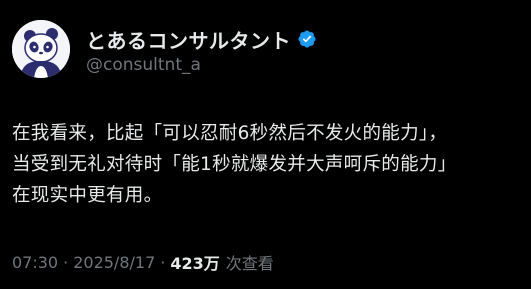 The image size is (531, 289). What do you see at coordinates (143, 65) in the screenshot?
I see `author-handle: @consultnt_a` at bounding box center [143, 65].